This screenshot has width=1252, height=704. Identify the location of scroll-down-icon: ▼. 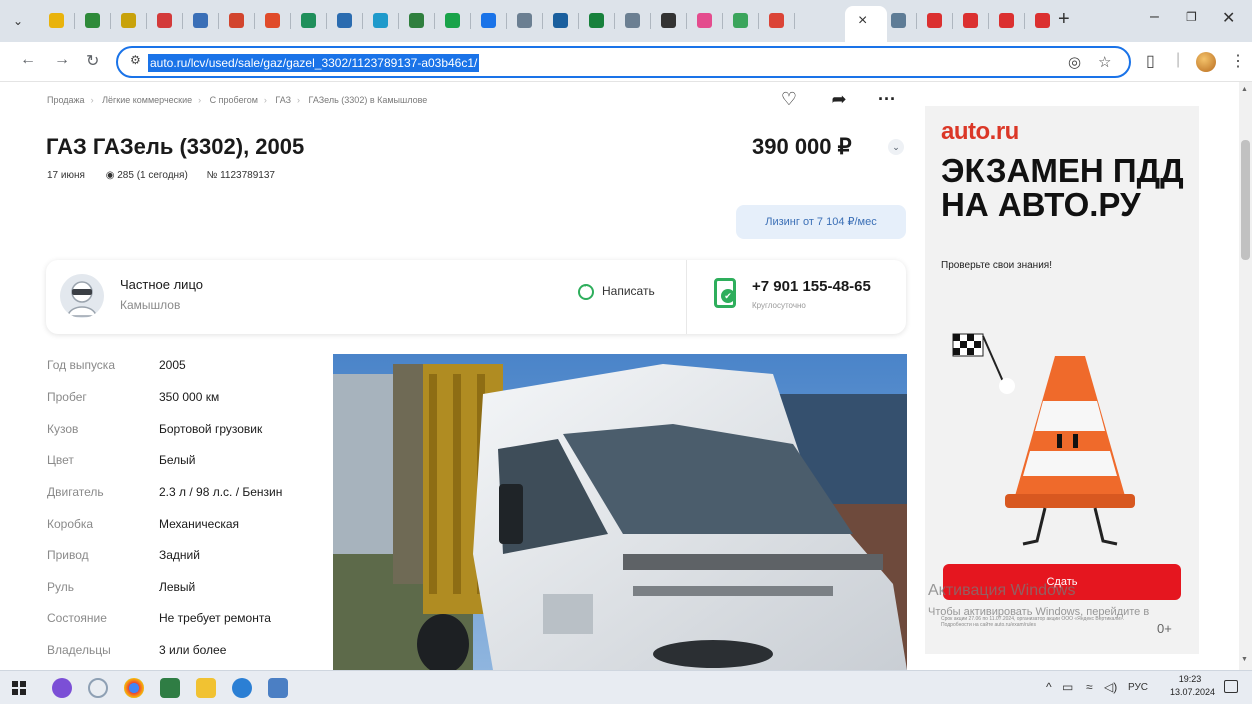
(1244, 659).